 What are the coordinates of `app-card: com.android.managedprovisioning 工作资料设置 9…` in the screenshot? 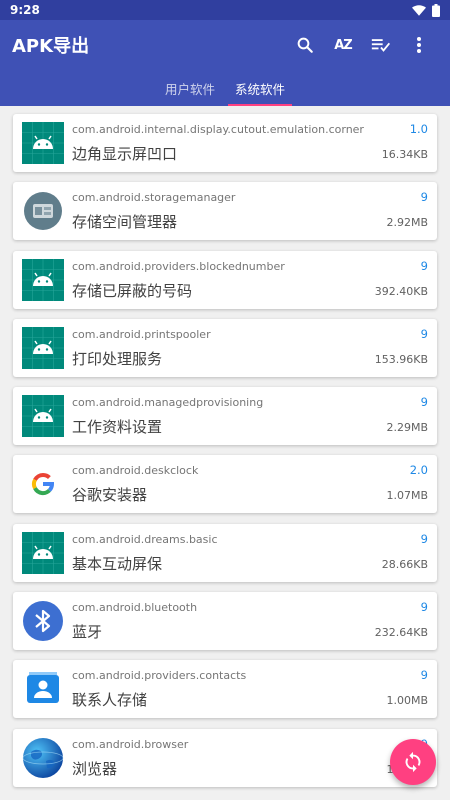 It's located at (225, 416).